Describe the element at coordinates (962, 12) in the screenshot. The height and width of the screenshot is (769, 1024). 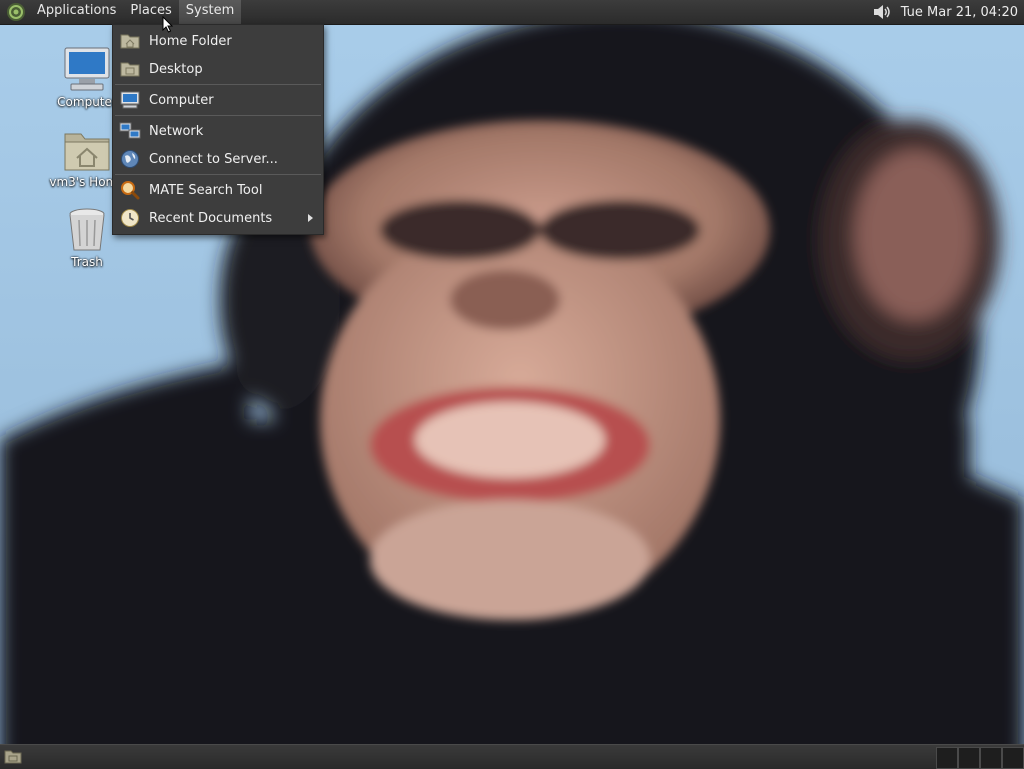
I see `clock: Tue Mar 21, 04:20` at that location.